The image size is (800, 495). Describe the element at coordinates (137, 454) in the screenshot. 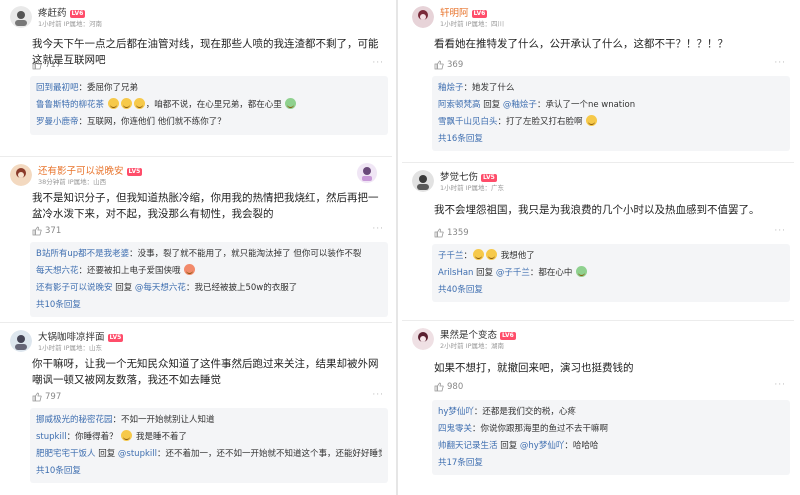

I see `reply-target: @stupkill` at that location.